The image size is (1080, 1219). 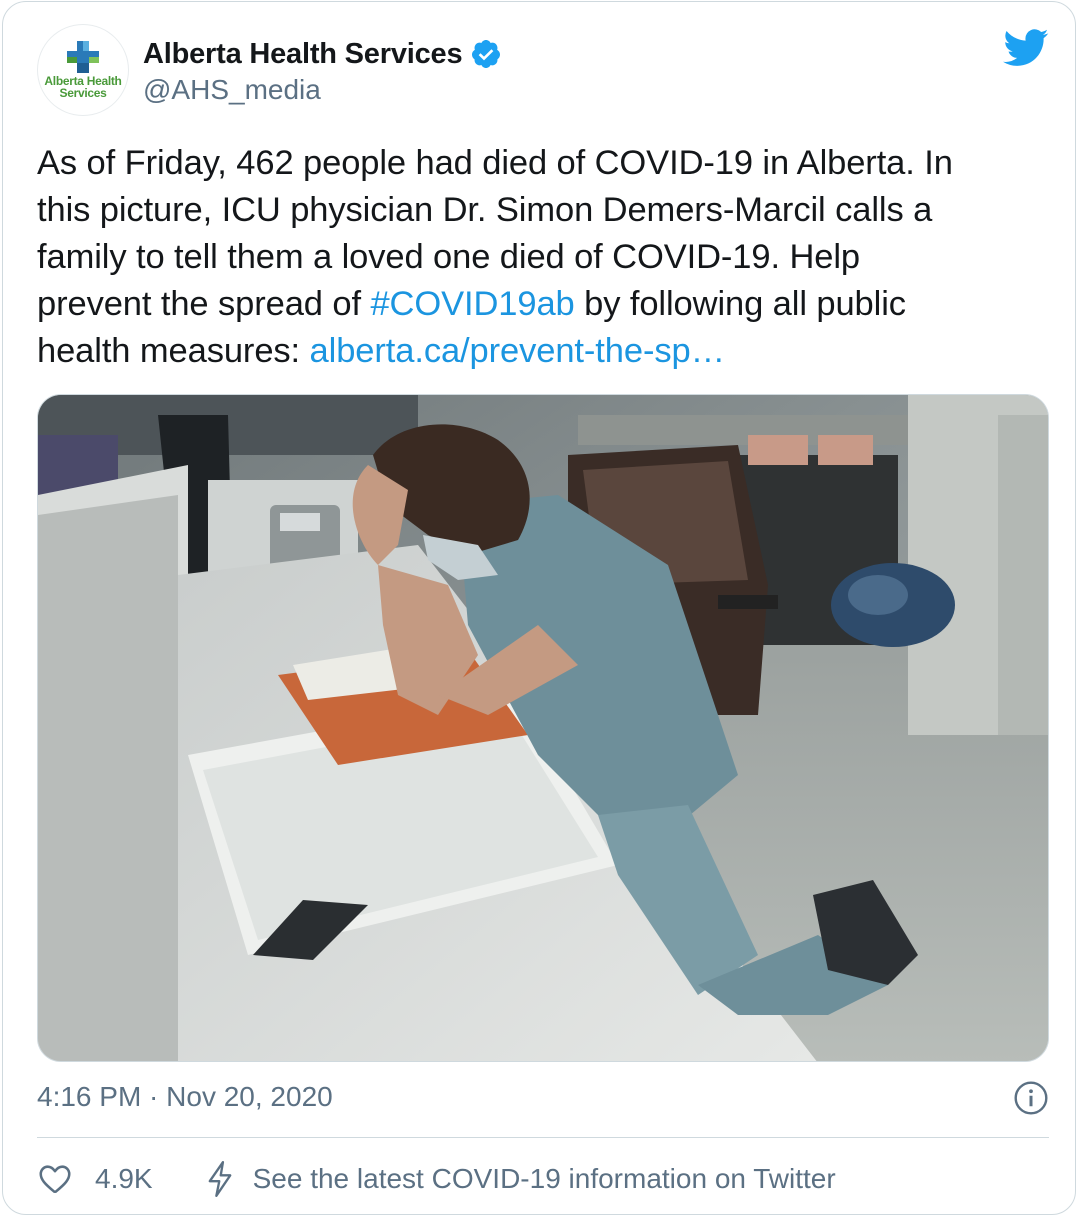 What do you see at coordinates (486, 54) in the screenshot?
I see `verified-badge-icon` at bounding box center [486, 54].